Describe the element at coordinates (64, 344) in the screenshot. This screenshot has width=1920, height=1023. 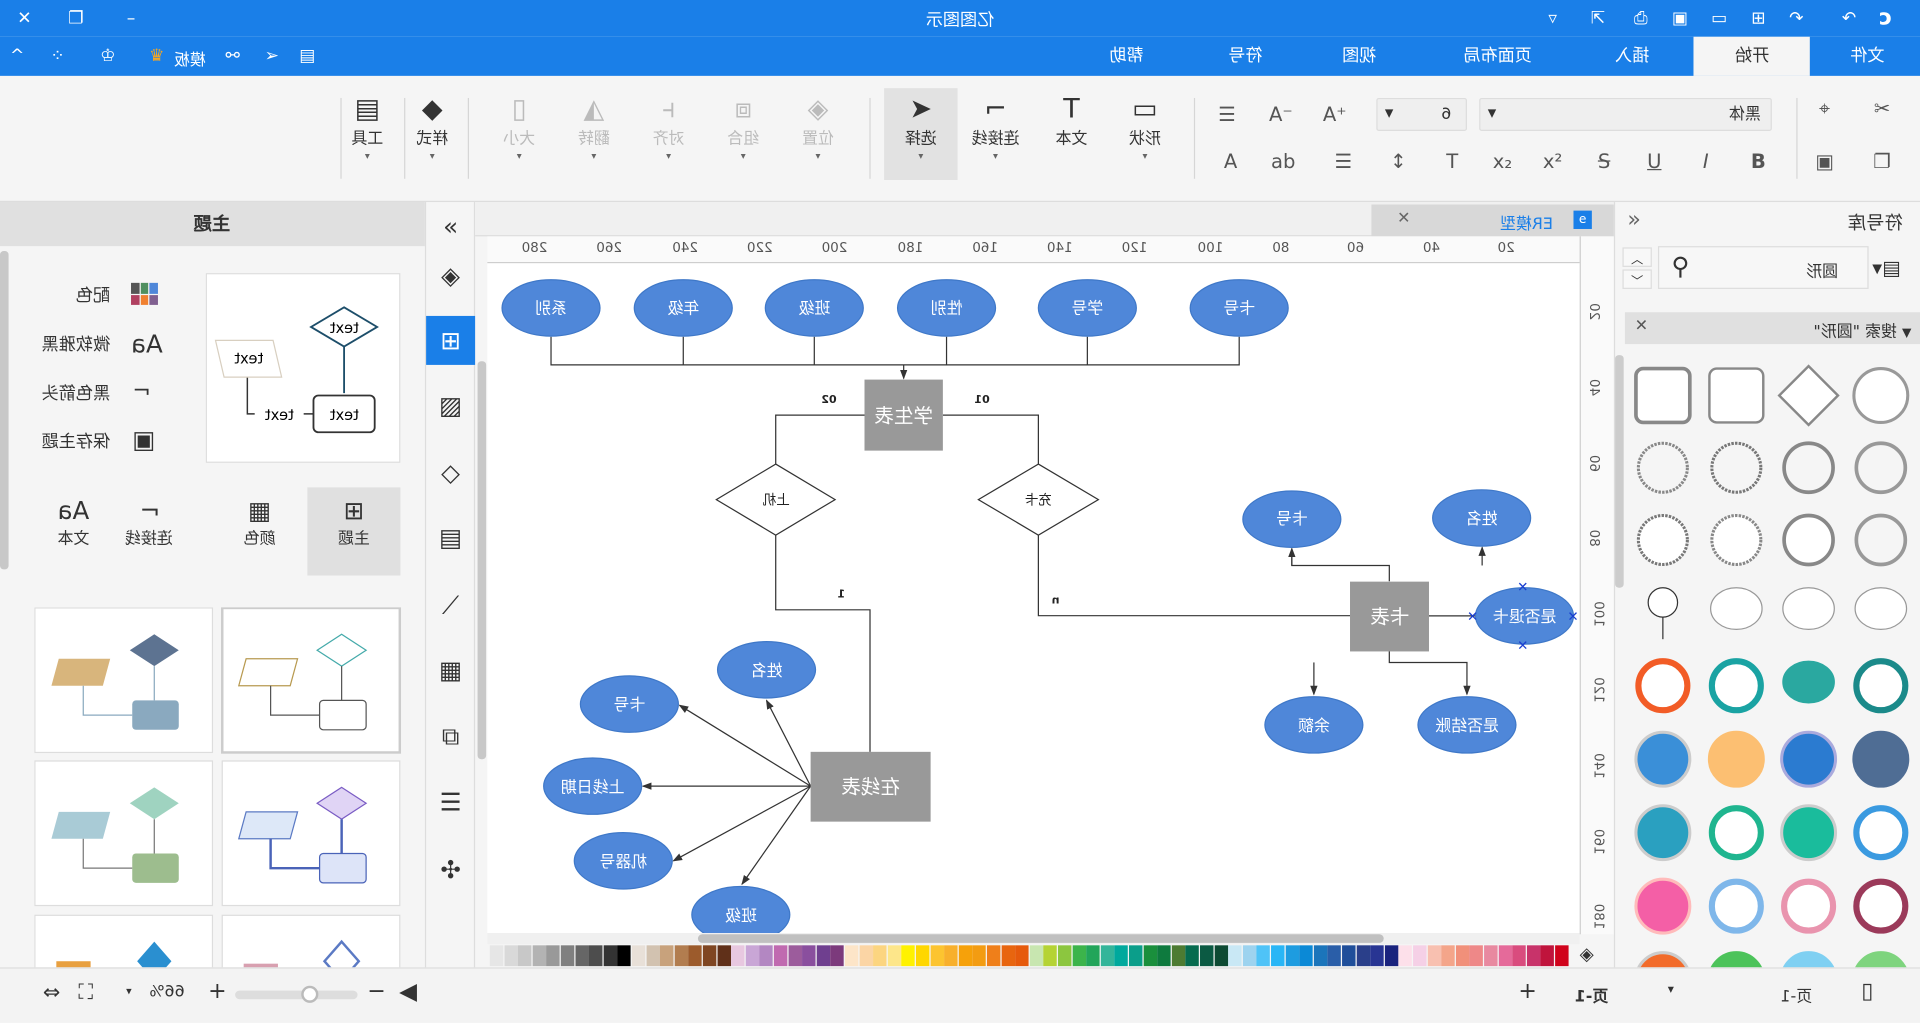
I see `theme-option-font: 微软雅黑` at that location.